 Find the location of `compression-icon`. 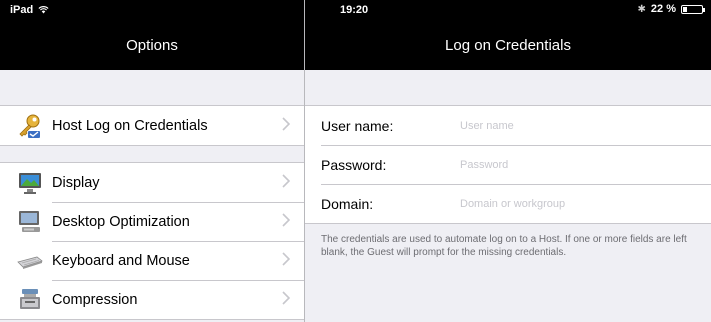

compression-icon is located at coordinates (30, 298).